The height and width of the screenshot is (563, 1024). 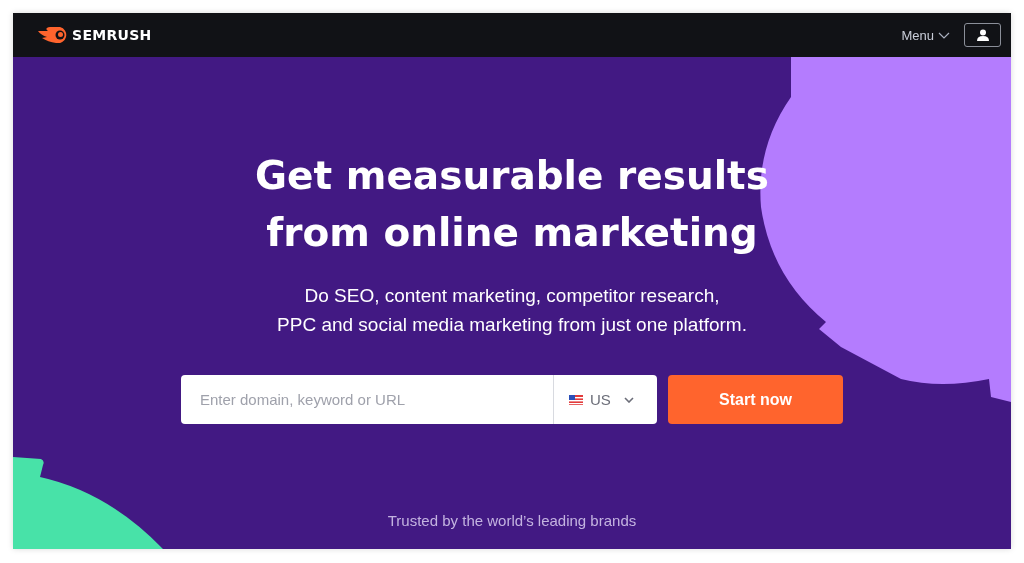 I want to click on menu-button: Menu, so click(x=925, y=35).